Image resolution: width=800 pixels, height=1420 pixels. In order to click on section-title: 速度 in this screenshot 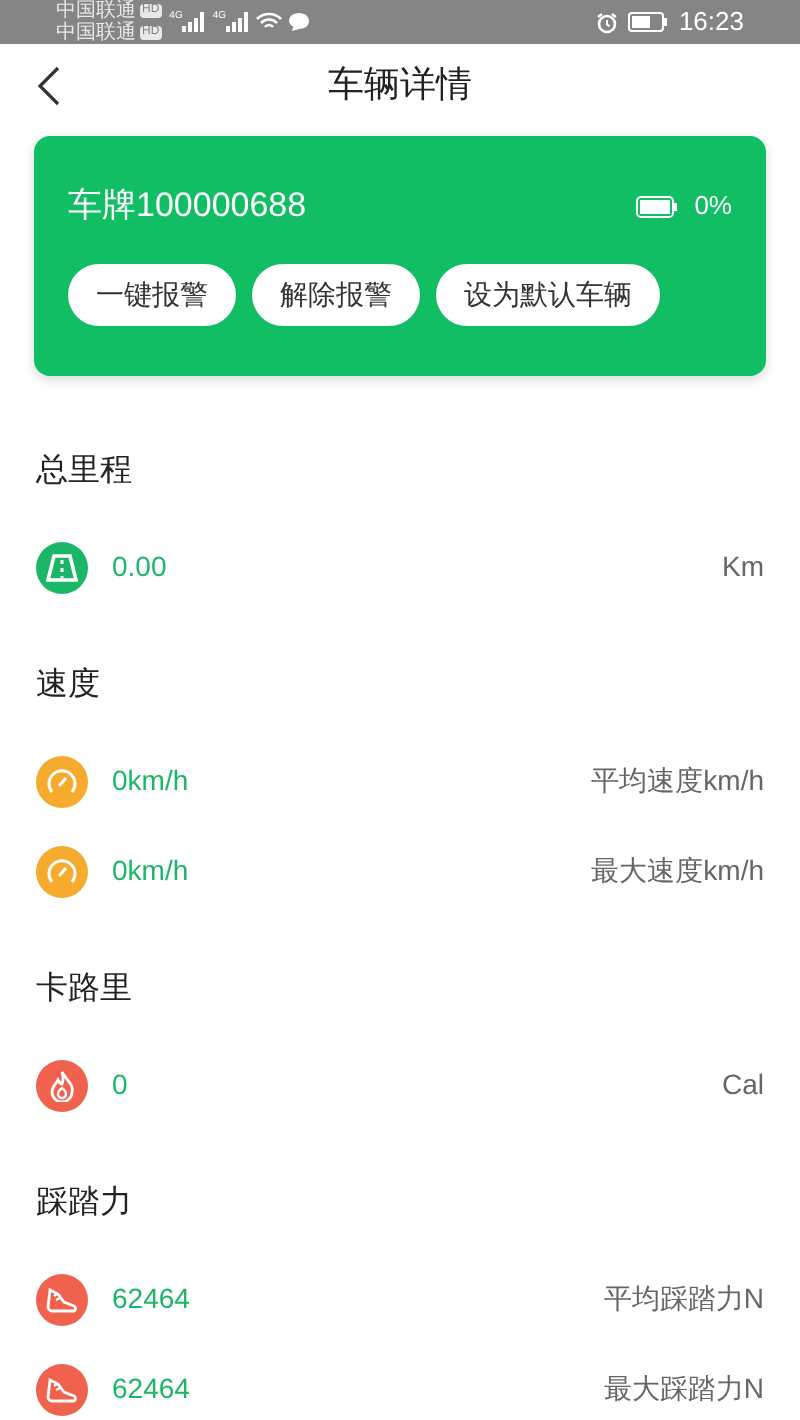, I will do `click(68, 685)`.